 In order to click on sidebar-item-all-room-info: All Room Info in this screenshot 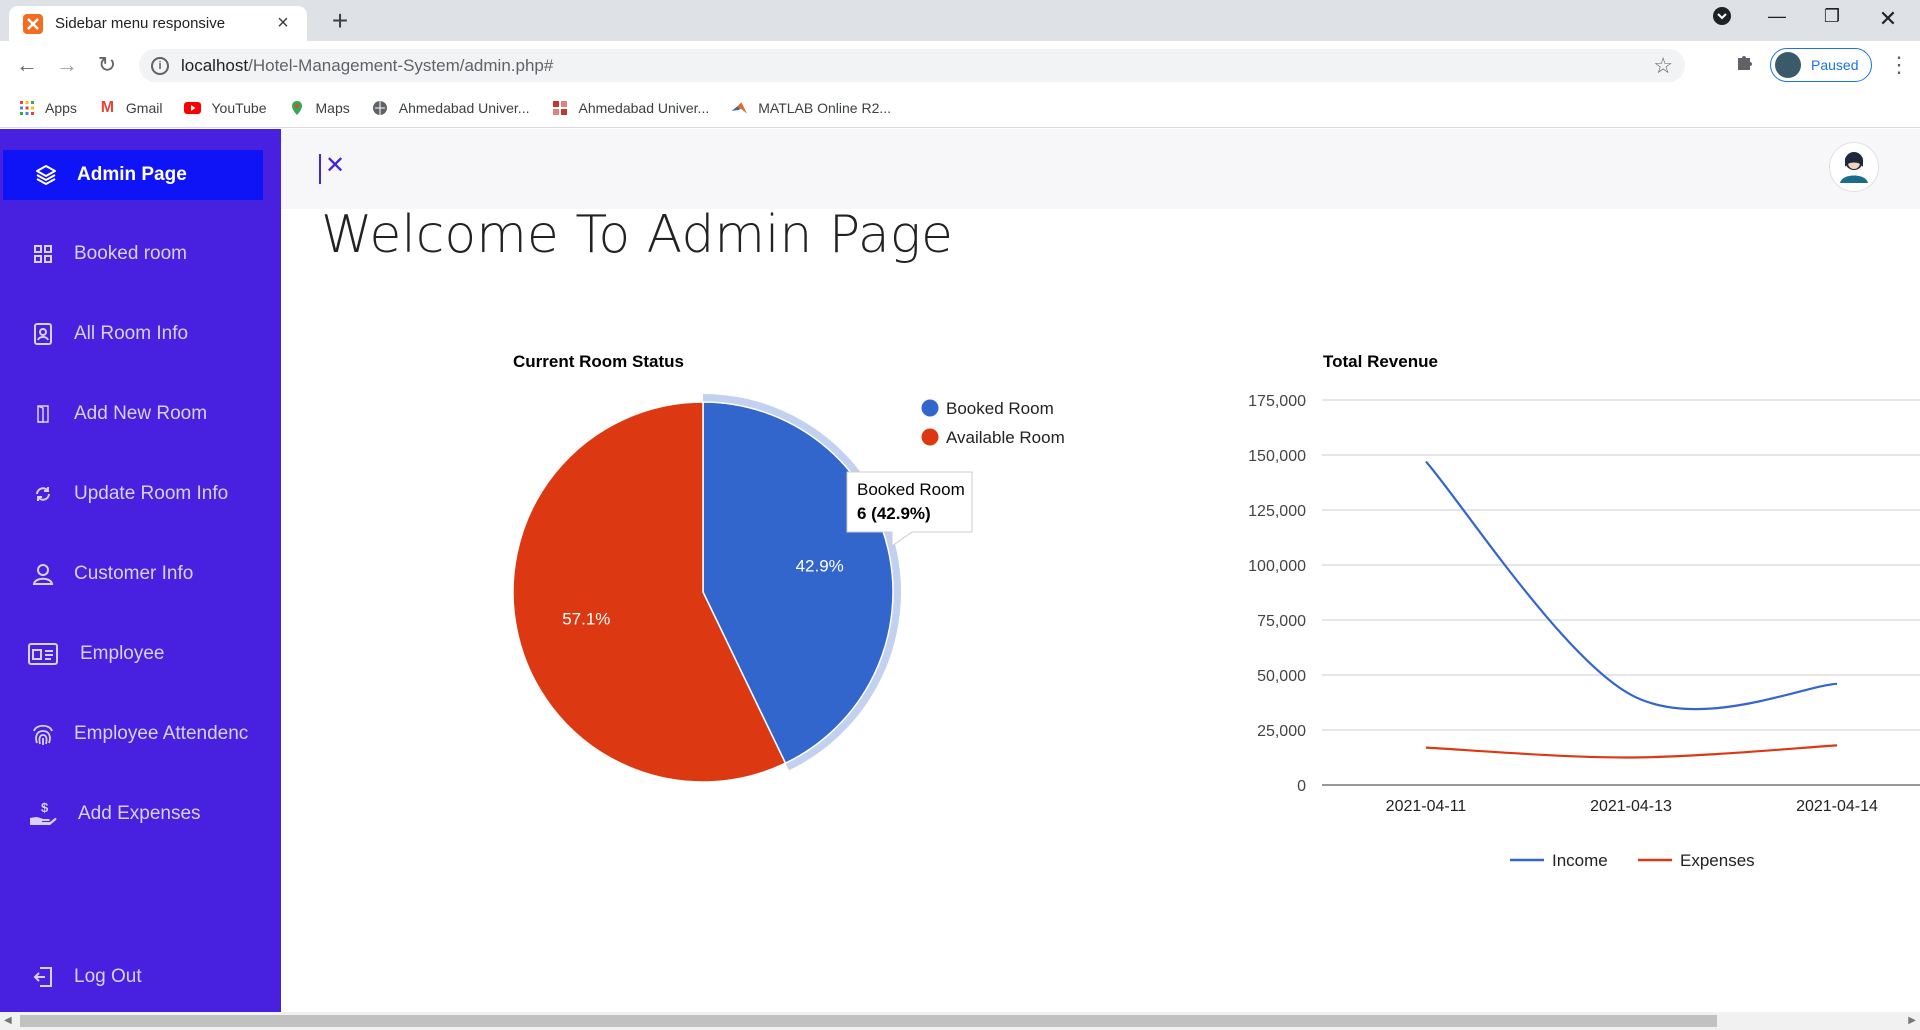, I will do `click(130, 334)`.